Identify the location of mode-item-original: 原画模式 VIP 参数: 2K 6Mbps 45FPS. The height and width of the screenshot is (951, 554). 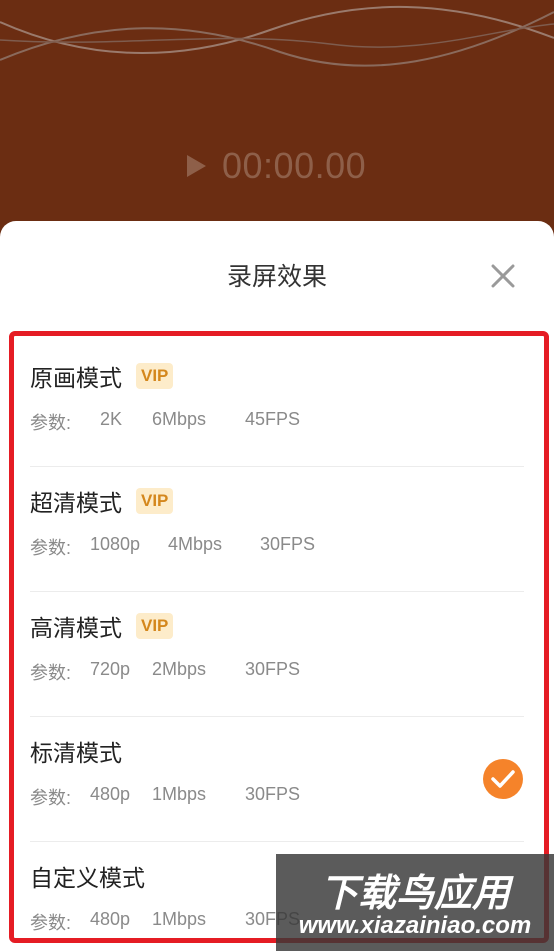
(277, 403).